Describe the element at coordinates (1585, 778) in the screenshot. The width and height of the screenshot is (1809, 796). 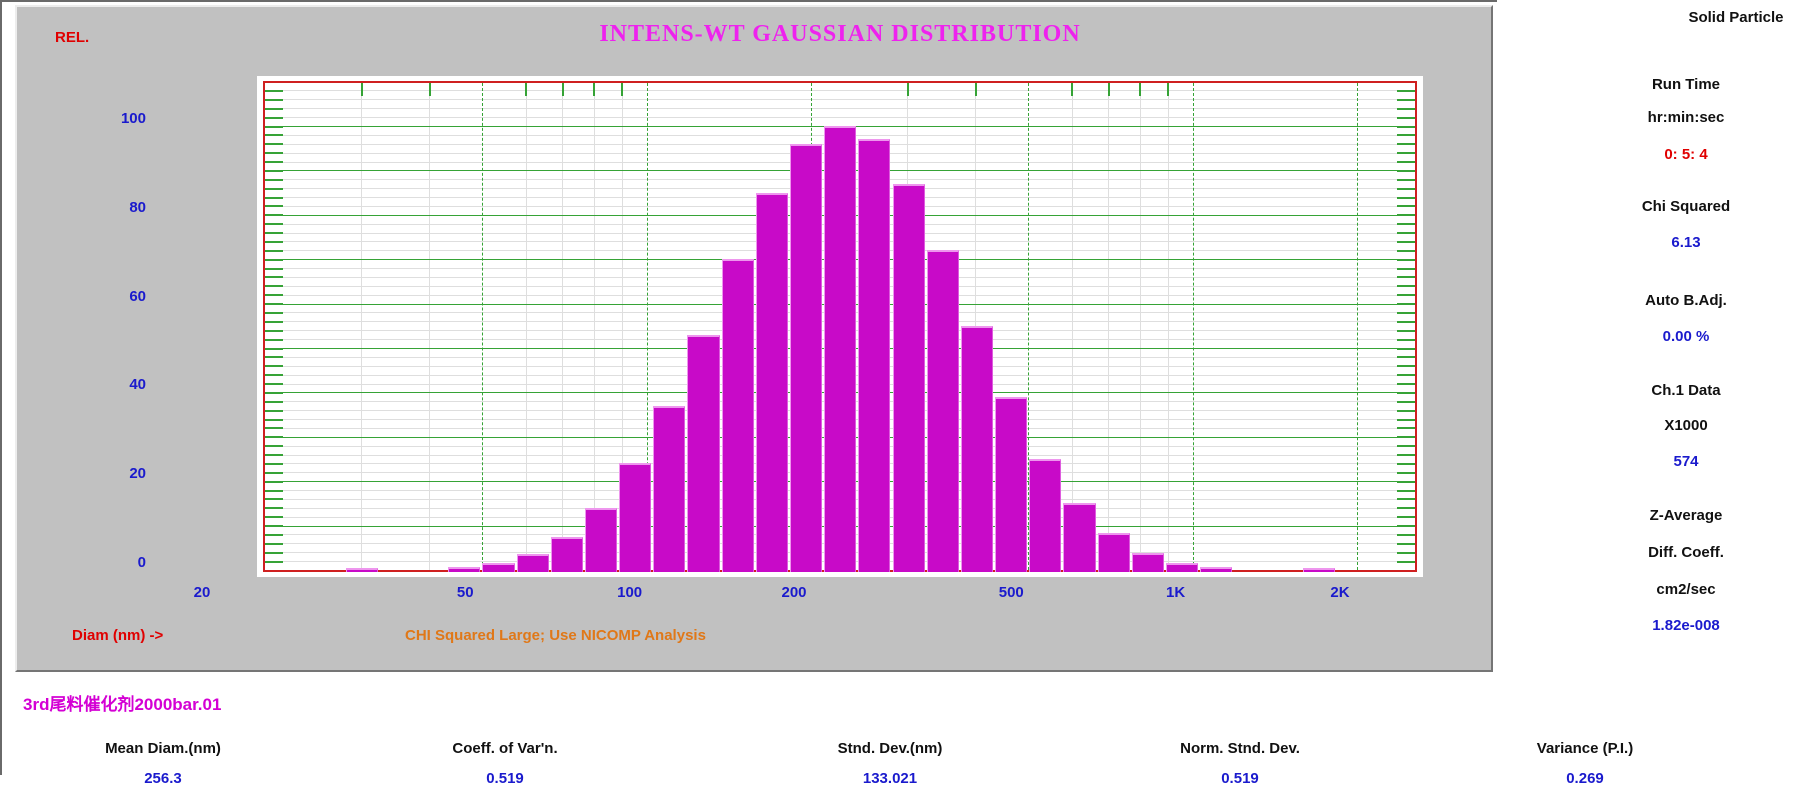
I see `stat-value: 0.269` at that location.